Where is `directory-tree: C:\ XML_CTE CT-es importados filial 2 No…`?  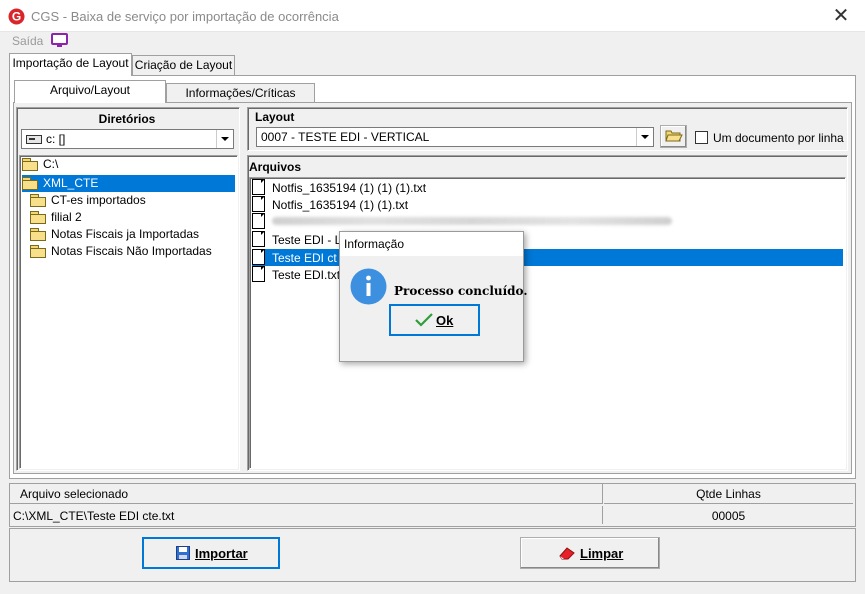
directory-tree: C:\ XML_CTE CT-es importados filial 2 No… is located at coordinates (128, 312).